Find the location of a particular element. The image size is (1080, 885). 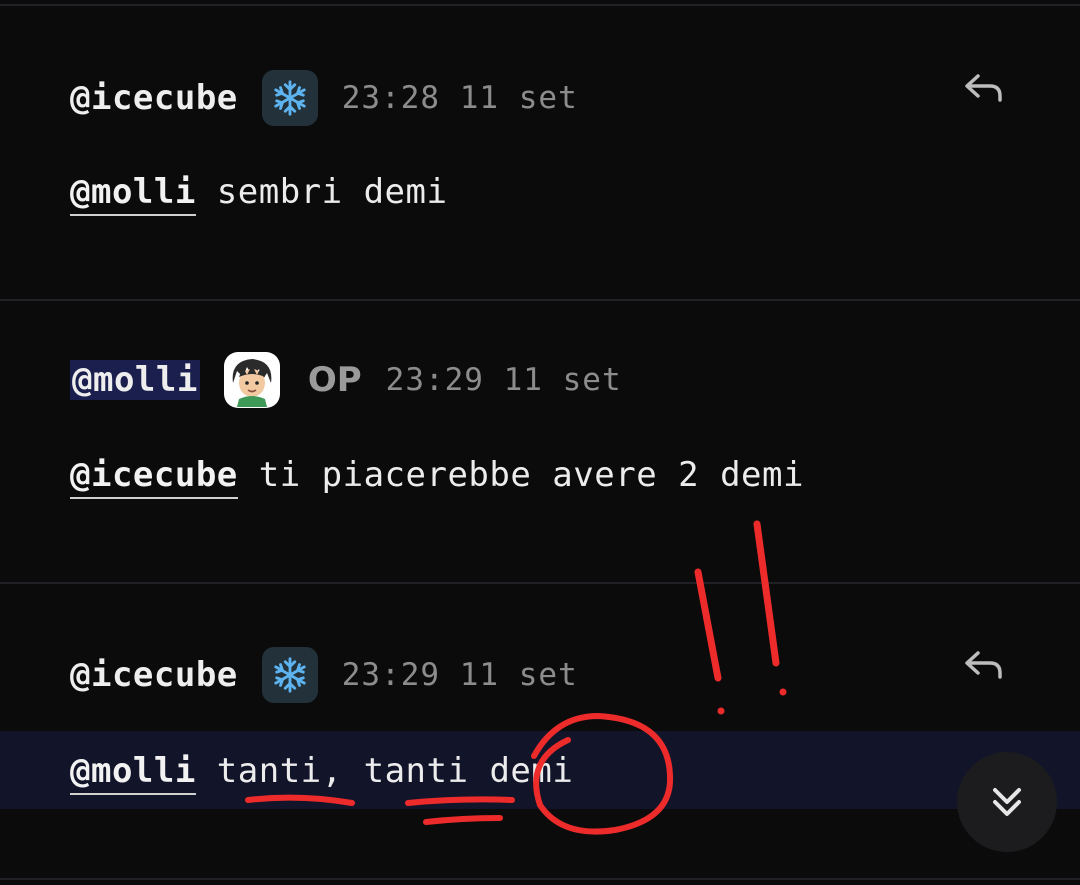

comment-header: @molli OP 23:29 11 set is located at coordinates (346, 380).